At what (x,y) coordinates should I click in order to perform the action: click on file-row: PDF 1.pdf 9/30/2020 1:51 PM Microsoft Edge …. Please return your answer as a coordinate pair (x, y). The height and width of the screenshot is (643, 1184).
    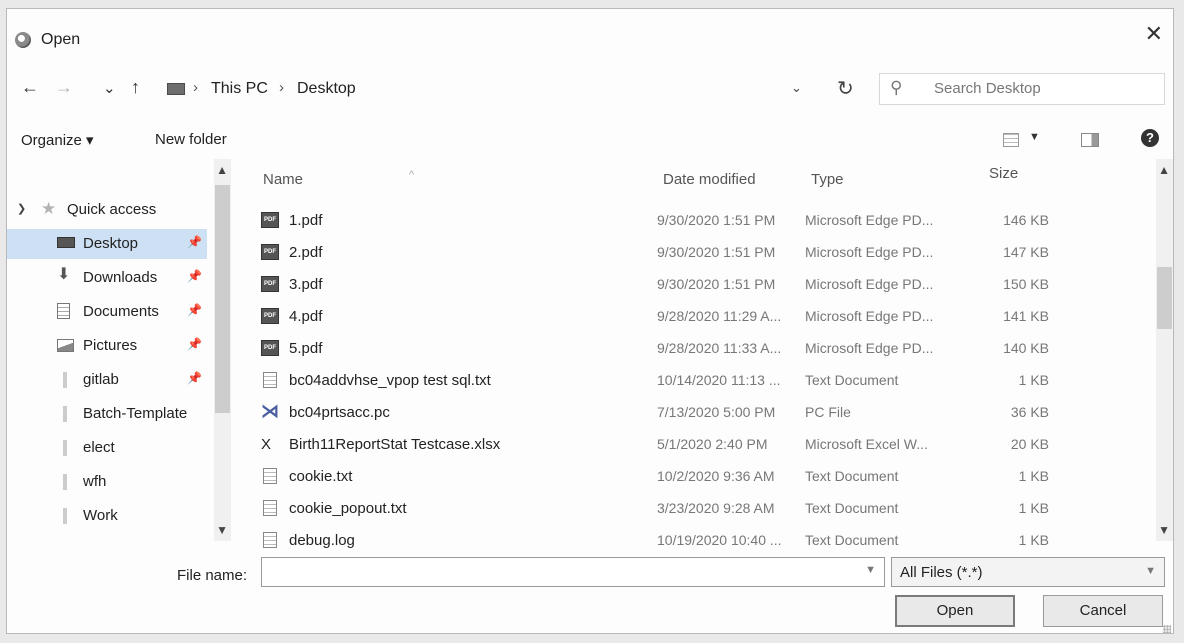
    Looking at the image, I should click on (651, 220).